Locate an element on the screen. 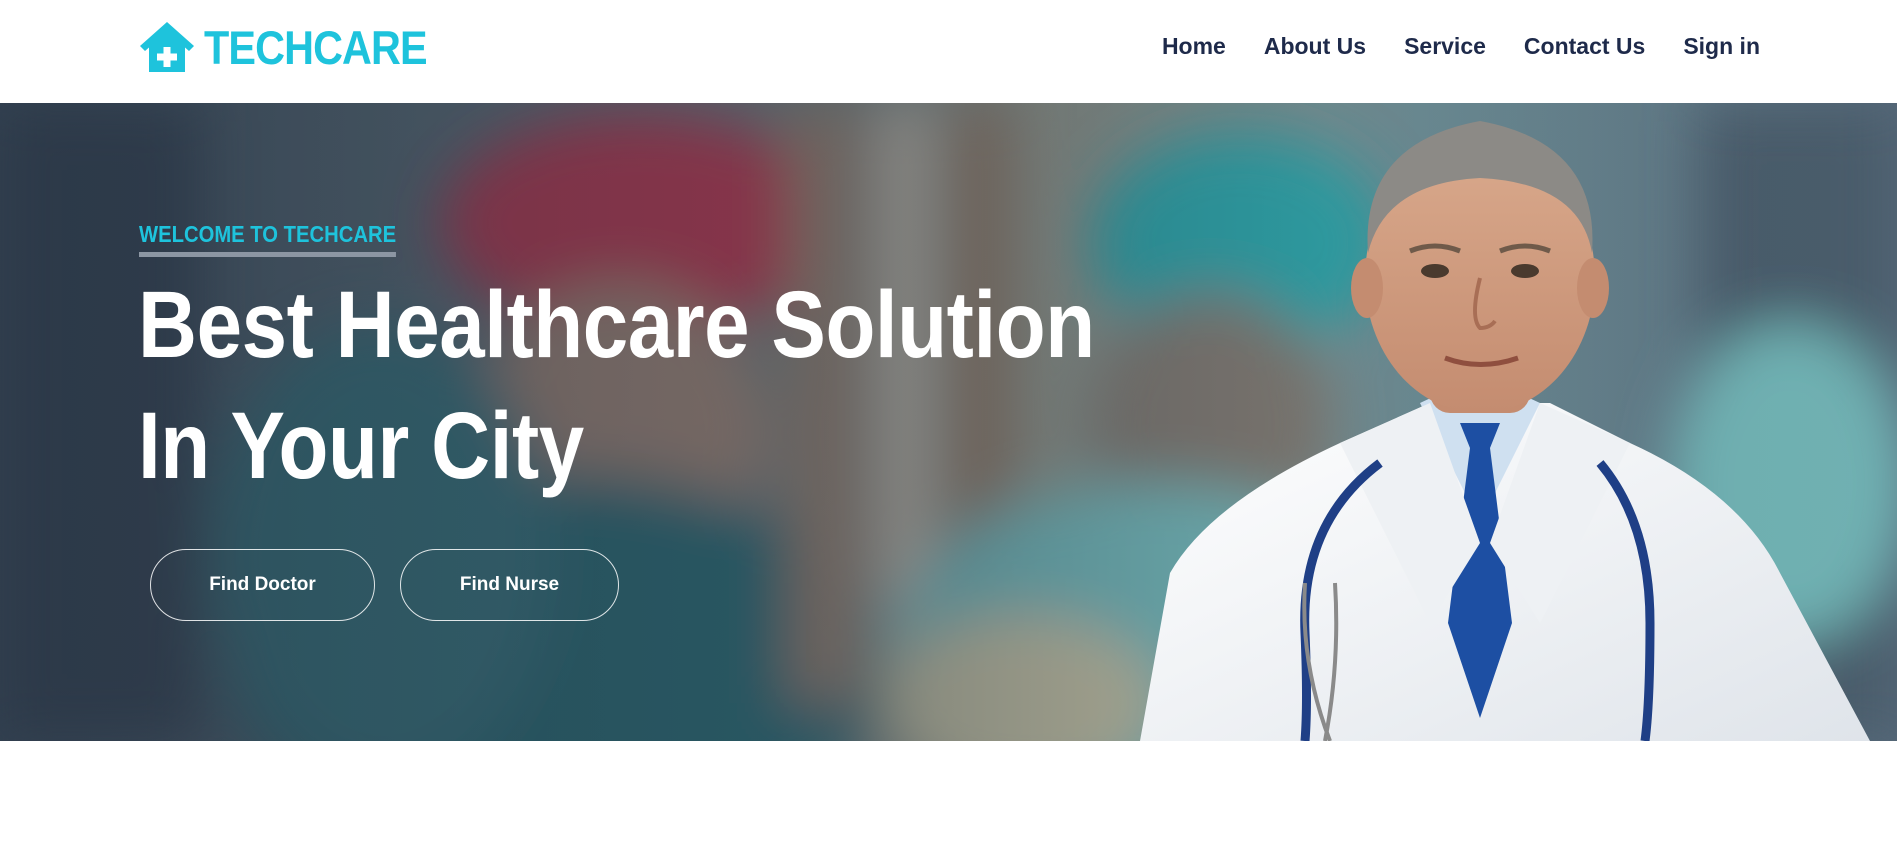  nav-about-us: About Us is located at coordinates (1315, 46).